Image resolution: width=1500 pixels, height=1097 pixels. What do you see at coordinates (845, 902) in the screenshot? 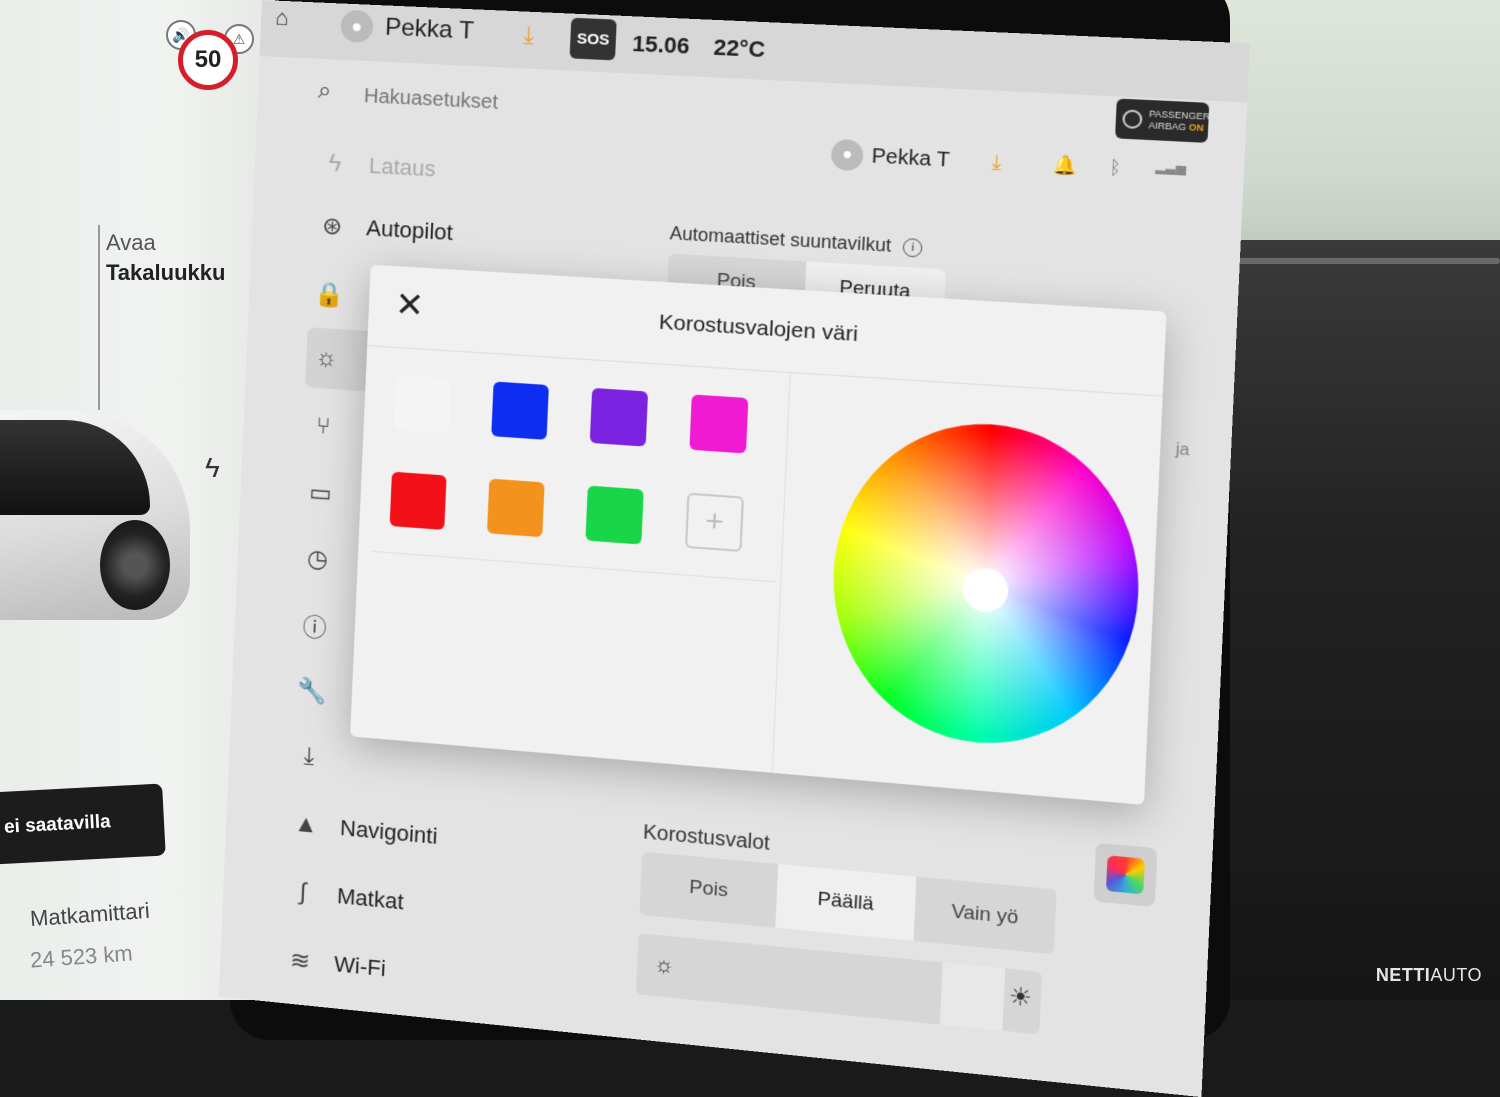
I see `accent-option-on: Päällä` at bounding box center [845, 902].